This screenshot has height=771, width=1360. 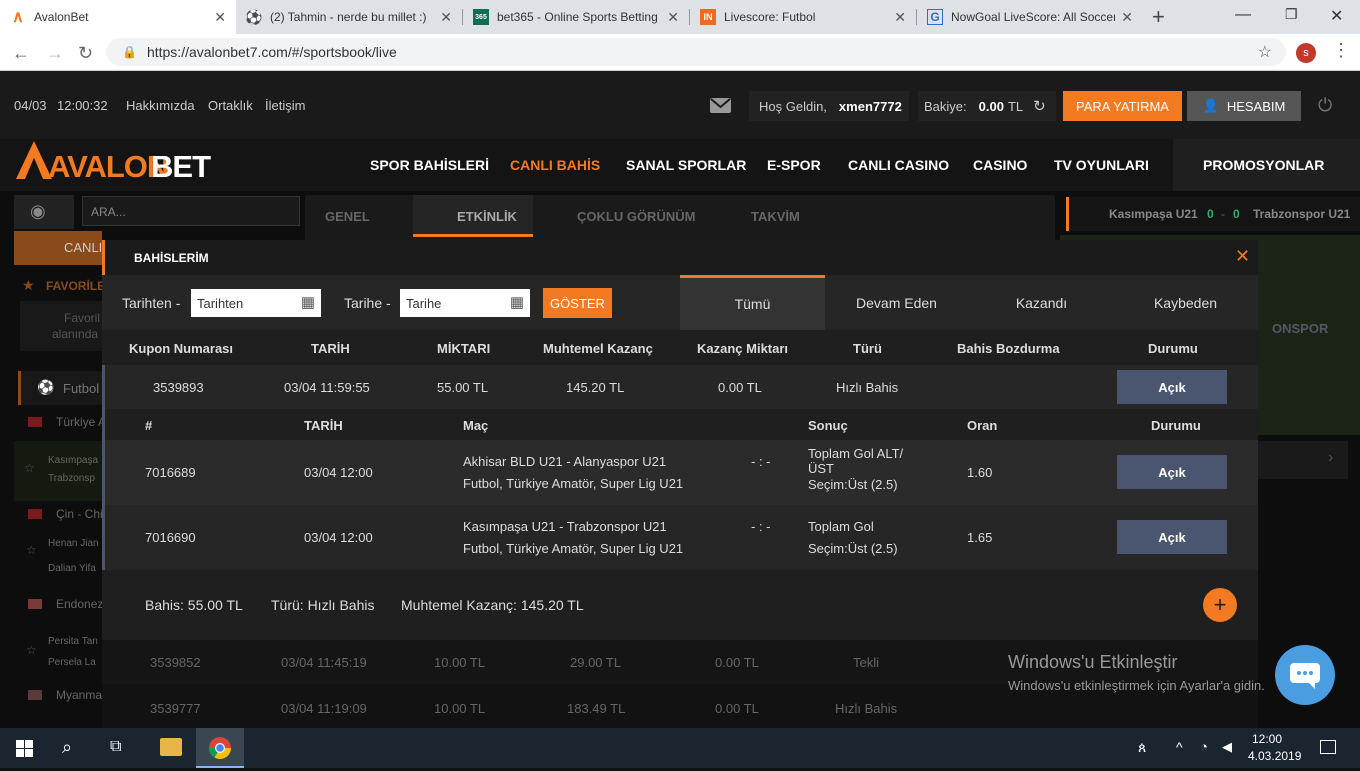 What do you see at coordinates (1039, 106) in the screenshot?
I see `refresh-balance-icon: ↻` at bounding box center [1039, 106].